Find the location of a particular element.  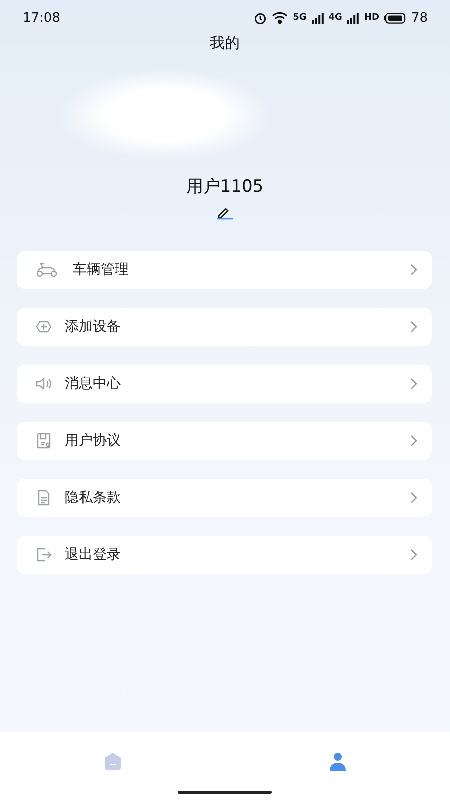

menu-label: 用户协议 is located at coordinates (93, 441).